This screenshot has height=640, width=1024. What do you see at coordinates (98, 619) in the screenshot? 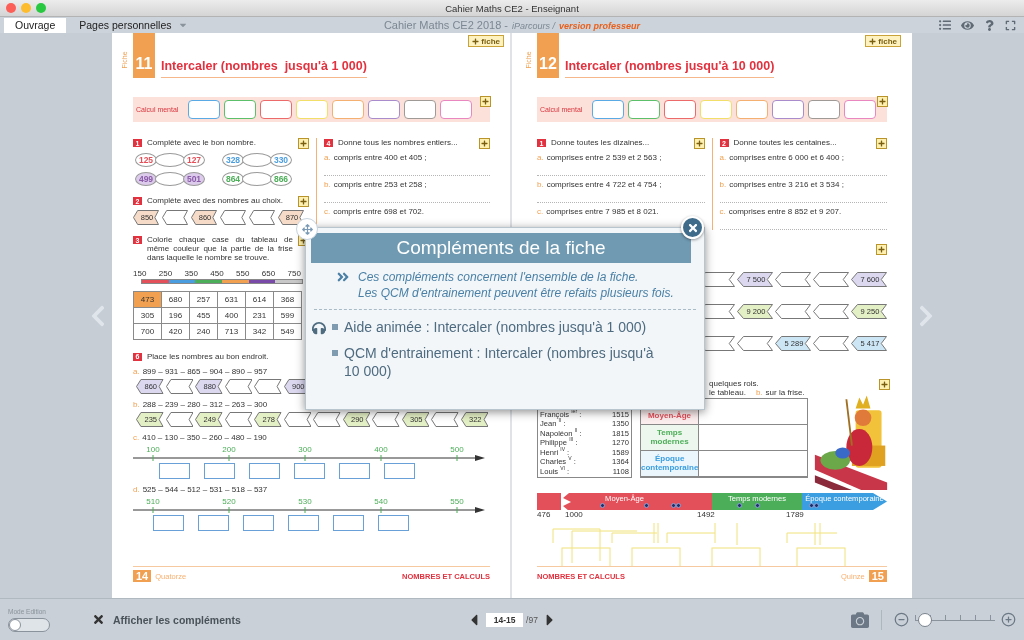
I see `checkbox` at bounding box center [98, 619].